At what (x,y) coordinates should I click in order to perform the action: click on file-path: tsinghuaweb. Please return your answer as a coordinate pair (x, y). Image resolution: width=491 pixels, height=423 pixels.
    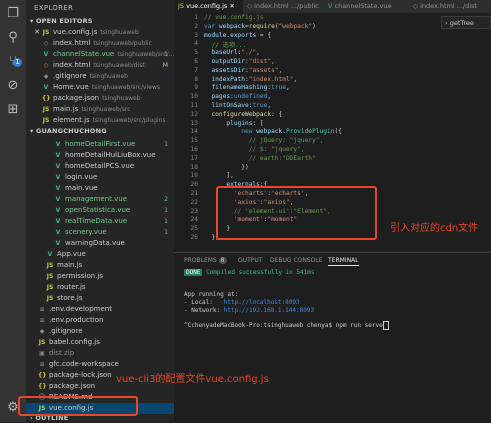
    Looking at the image, I should click on (119, 32).